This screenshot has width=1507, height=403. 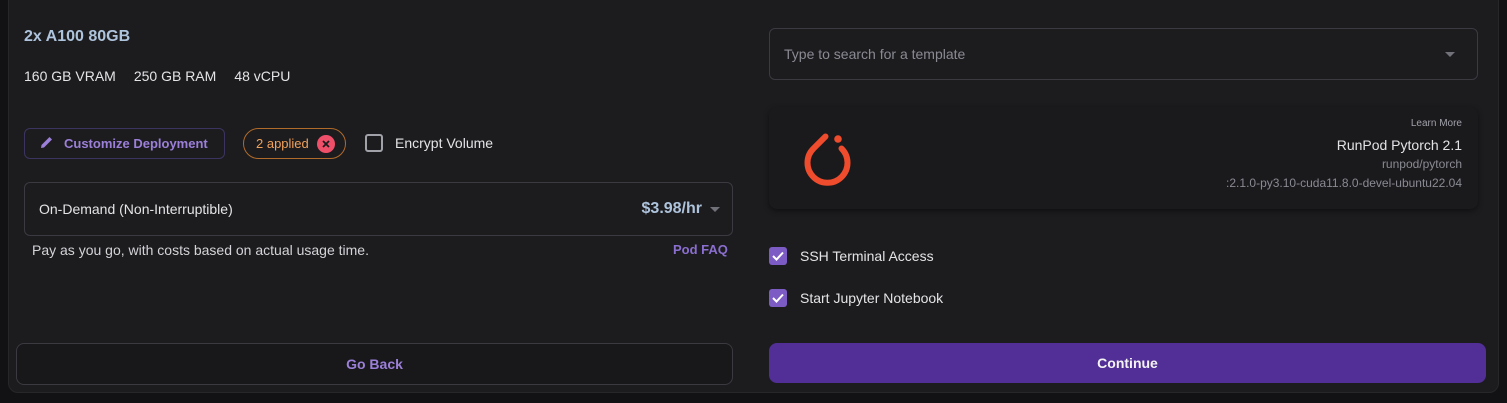 What do you see at coordinates (444, 143) in the screenshot?
I see `encrypt-volume-label: Encrypt Volume` at bounding box center [444, 143].